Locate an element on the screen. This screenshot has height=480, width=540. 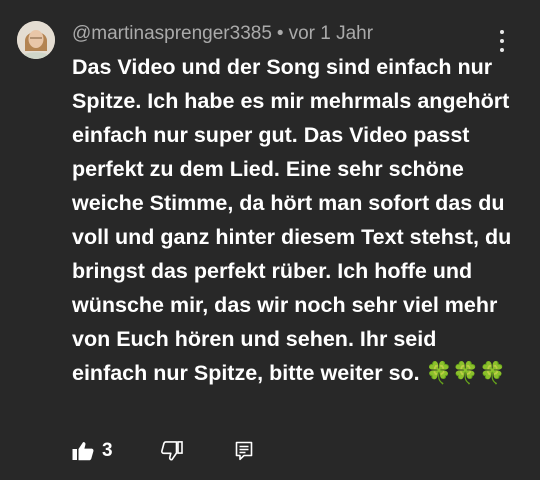
like-count: 3 is located at coordinates (107, 450).